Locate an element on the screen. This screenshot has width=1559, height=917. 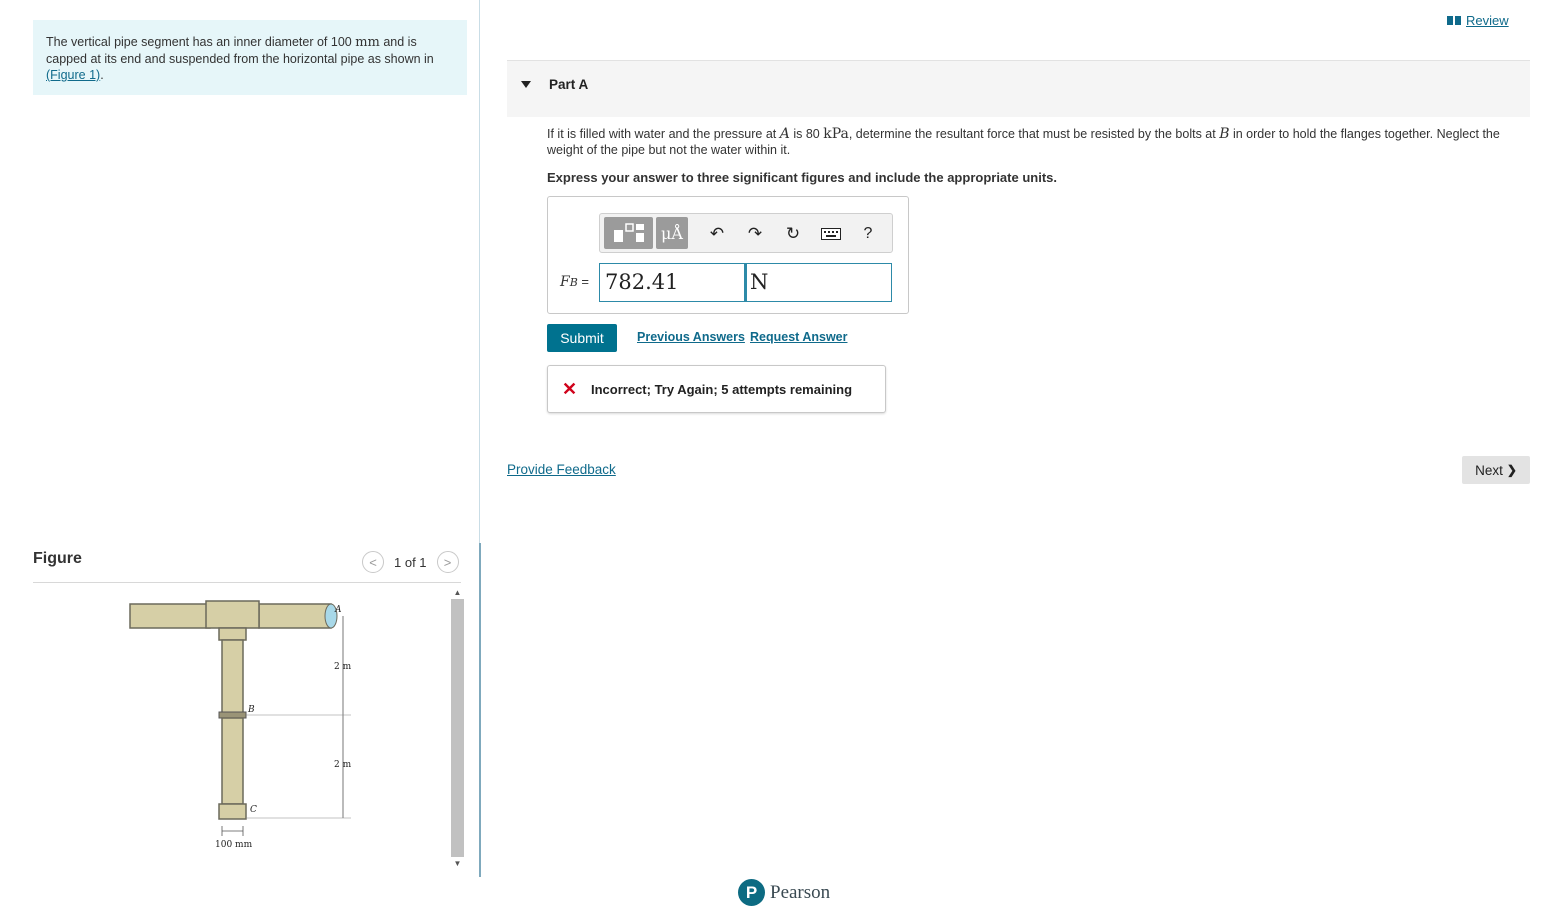
review-label: Review is located at coordinates (1487, 20).